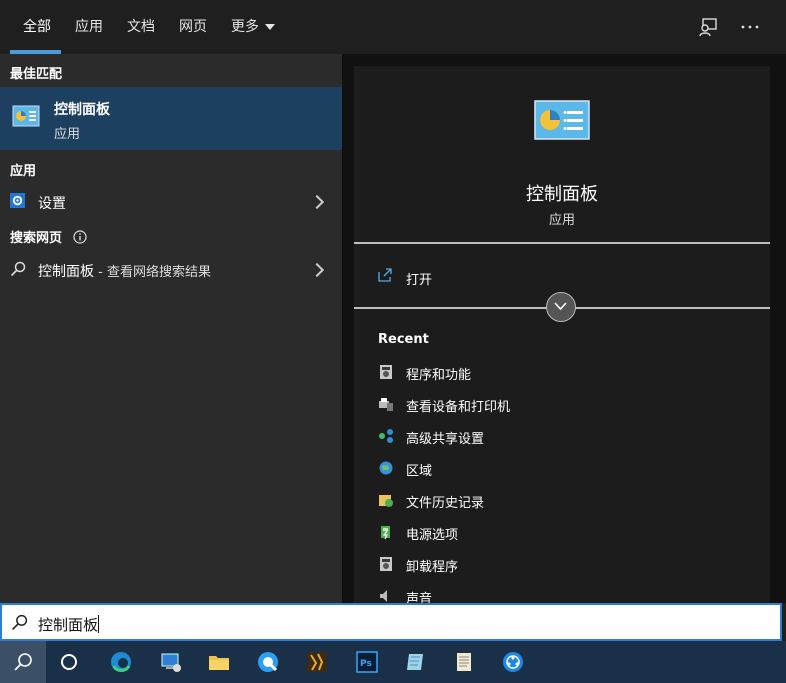  Describe the element at coordinates (386, 501) in the screenshot. I see `file-history-icon` at that location.